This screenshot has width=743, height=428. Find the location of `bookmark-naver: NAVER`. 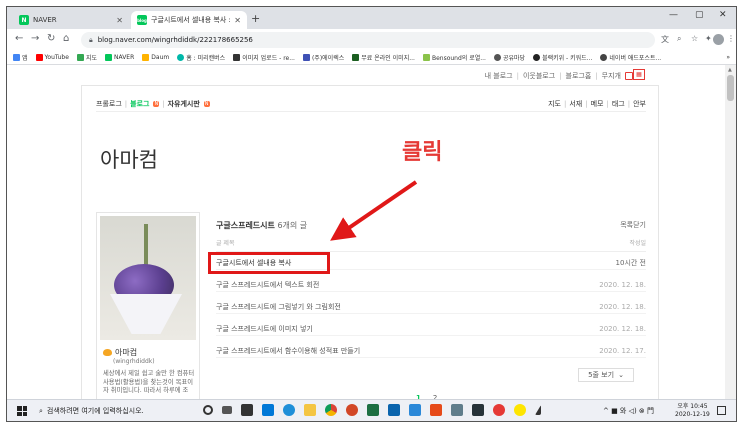

bookmark-naver: NAVER is located at coordinates (119, 57).